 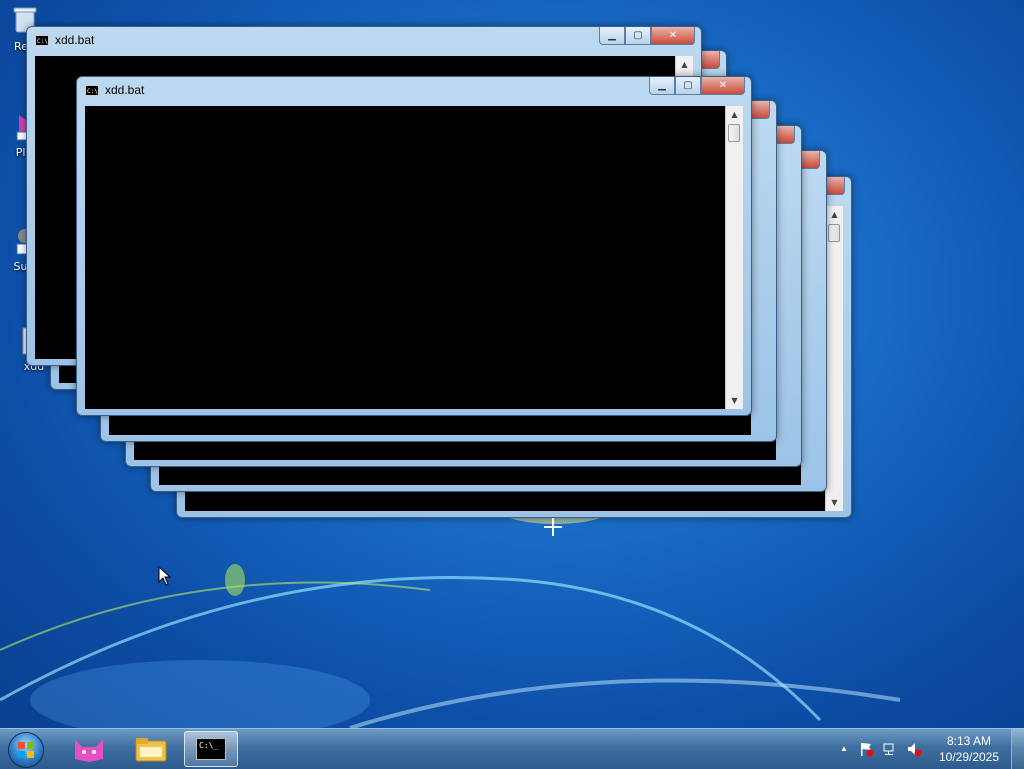 I want to click on start-button, so click(x=26, y=749).